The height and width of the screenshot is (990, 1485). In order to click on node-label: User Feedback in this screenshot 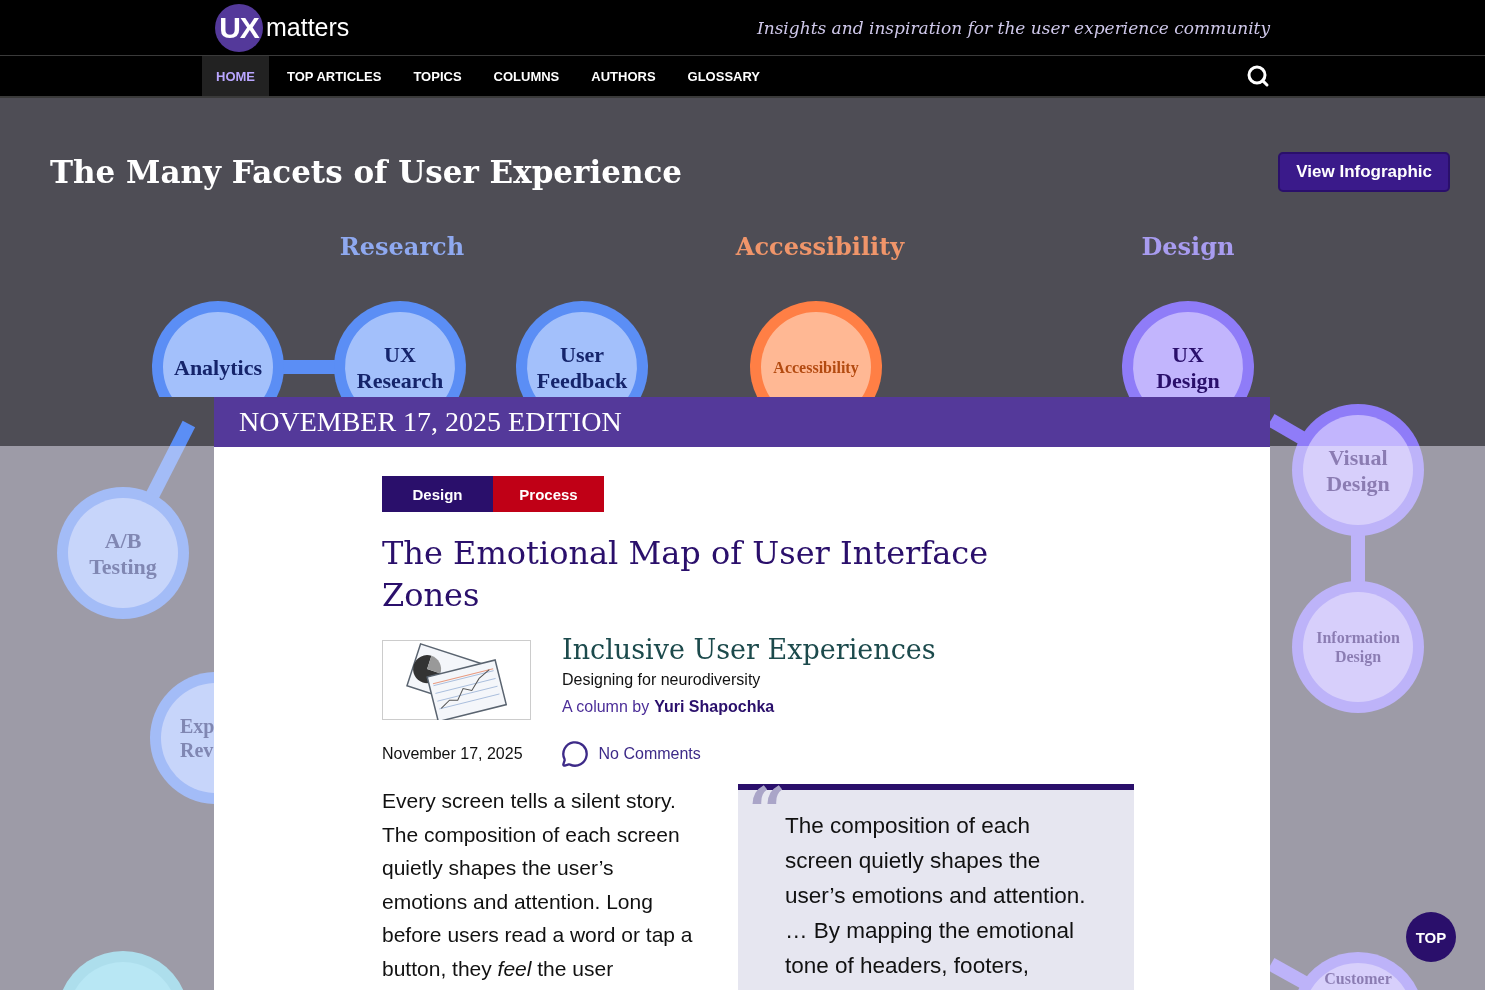, I will do `click(582, 367)`.